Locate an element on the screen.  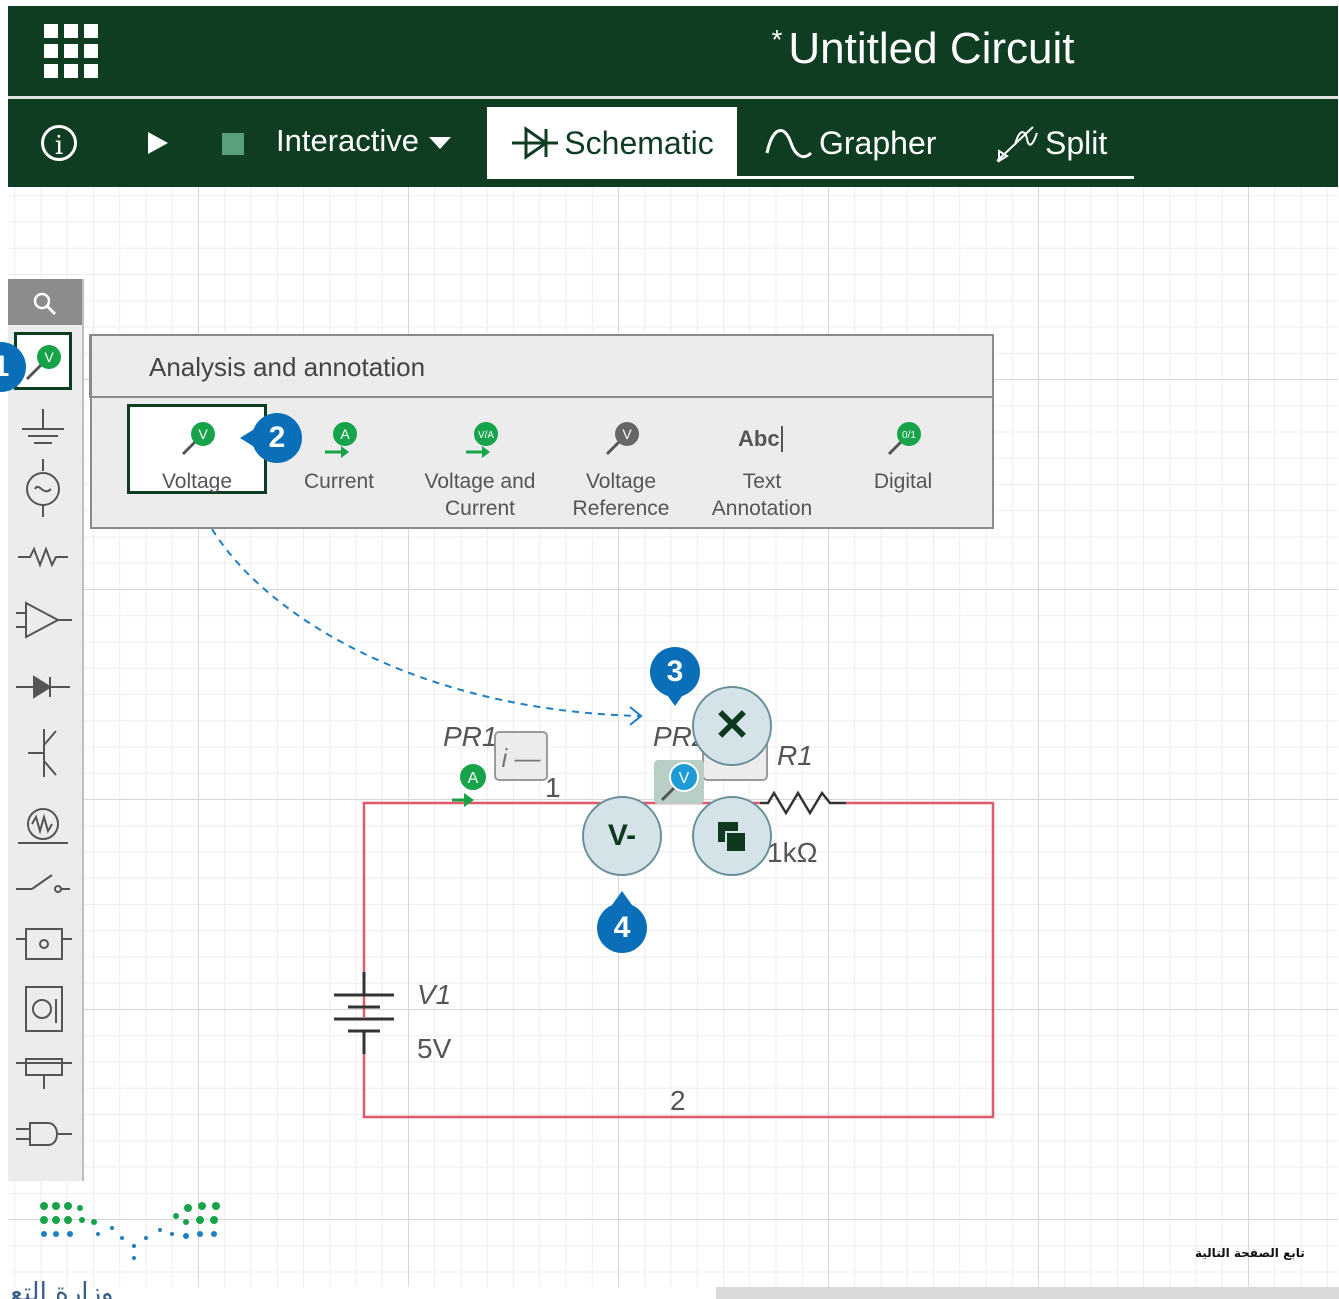
palette-icons is located at coordinates (44, 777).